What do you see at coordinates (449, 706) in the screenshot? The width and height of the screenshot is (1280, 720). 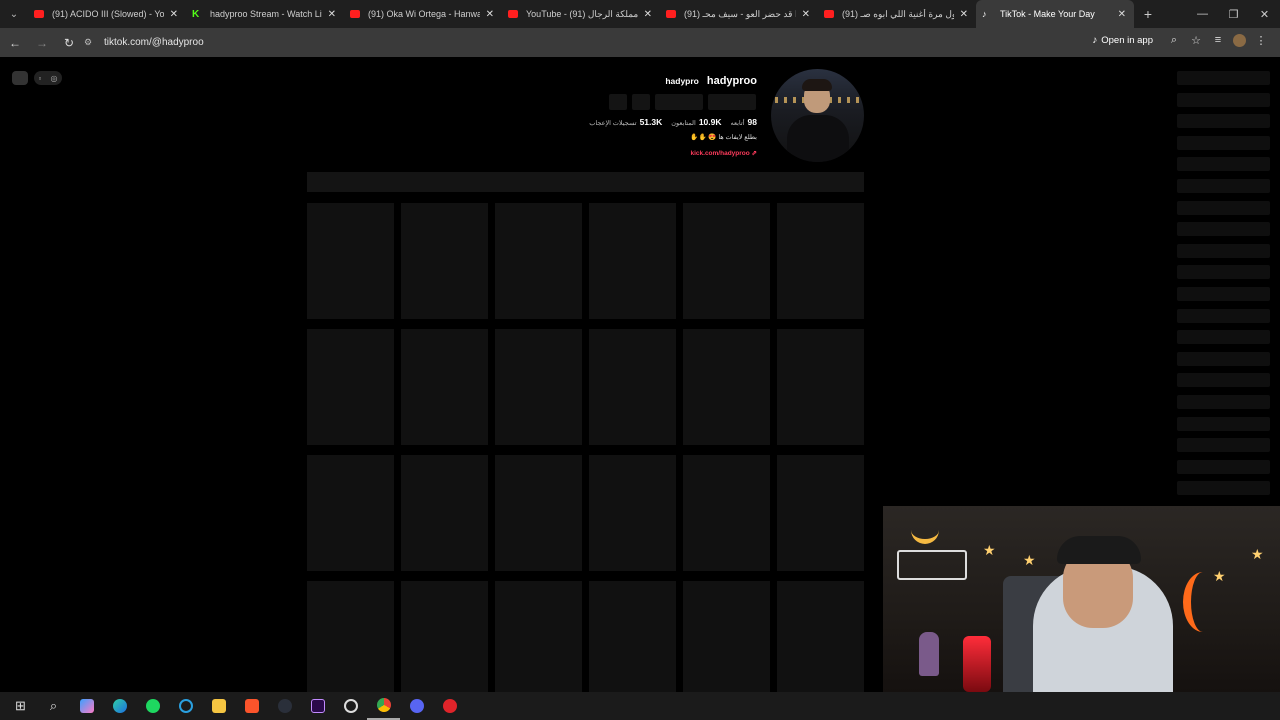 I see `record-icon` at bounding box center [449, 706].